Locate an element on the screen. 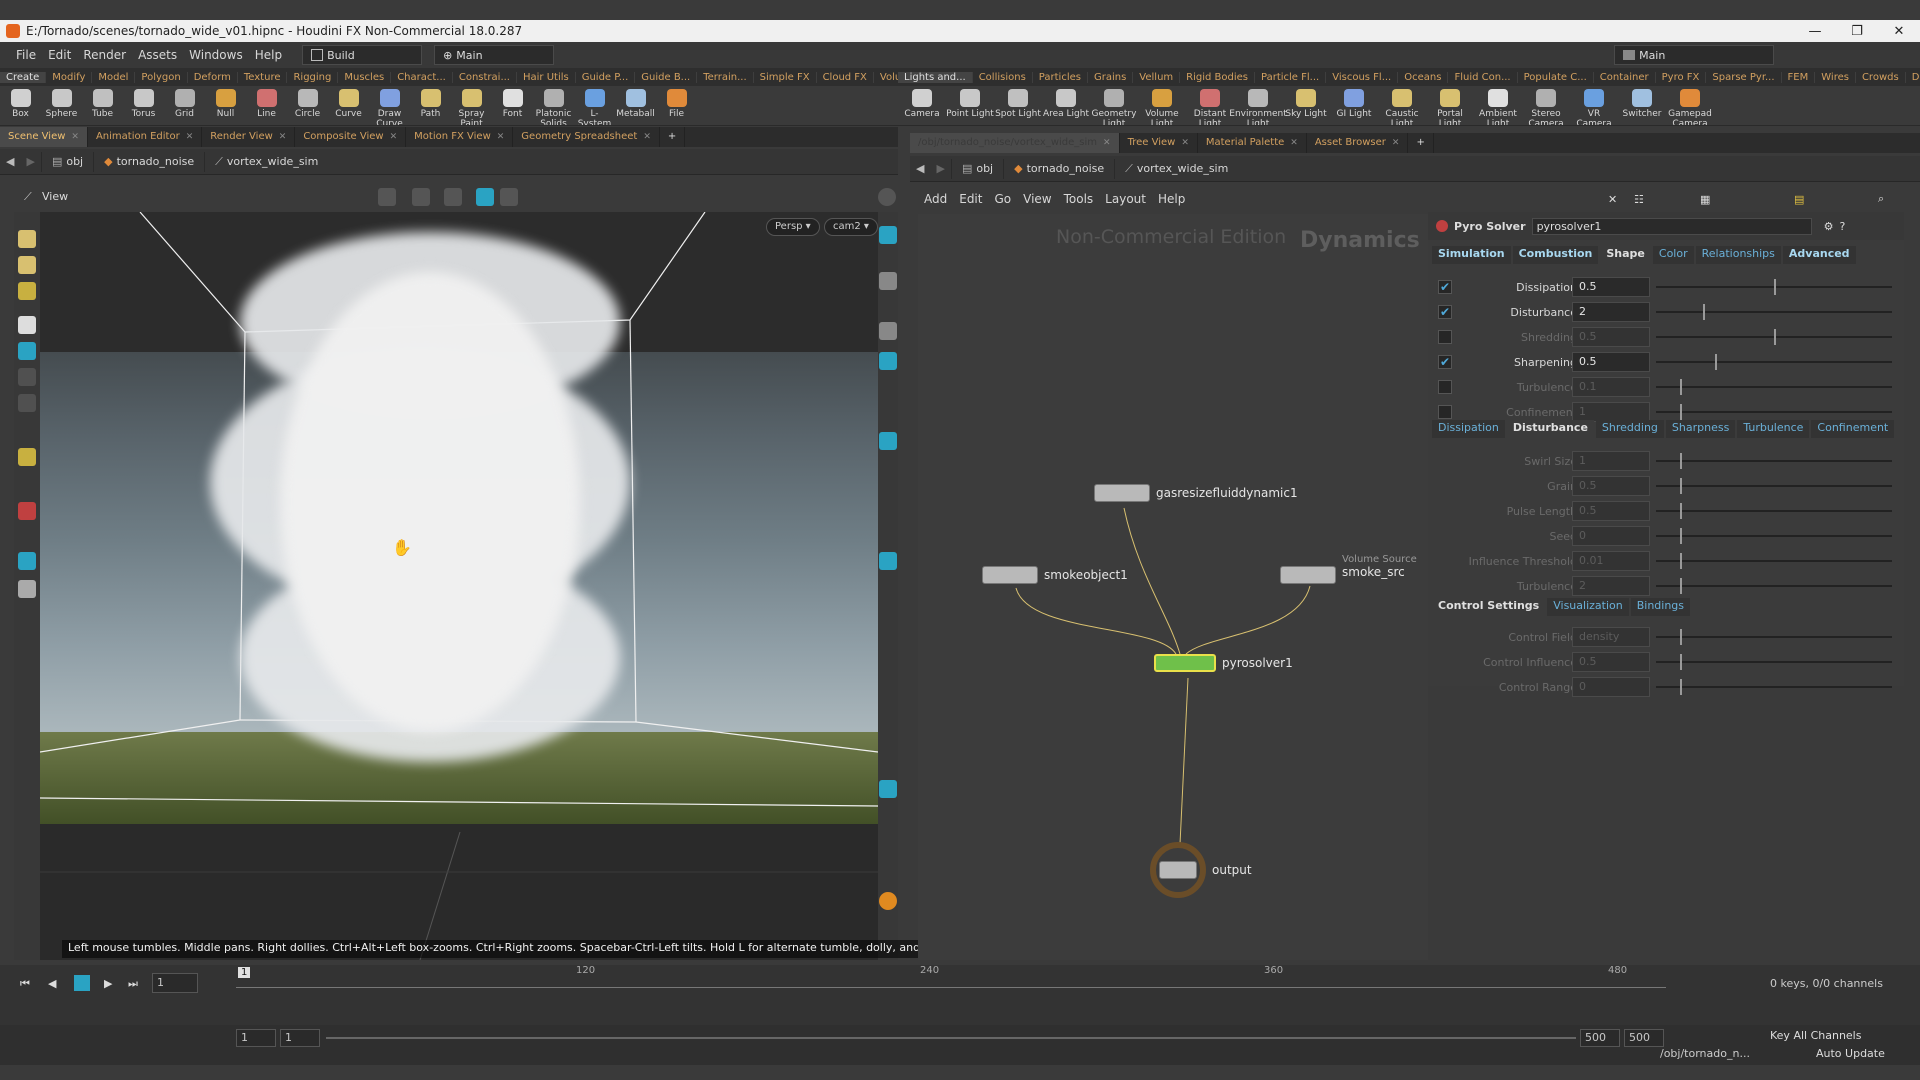 Image resolution: width=1920 pixels, height=1080 pixels. network-menu-layout: Layout is located at coordinates (1125, 199).